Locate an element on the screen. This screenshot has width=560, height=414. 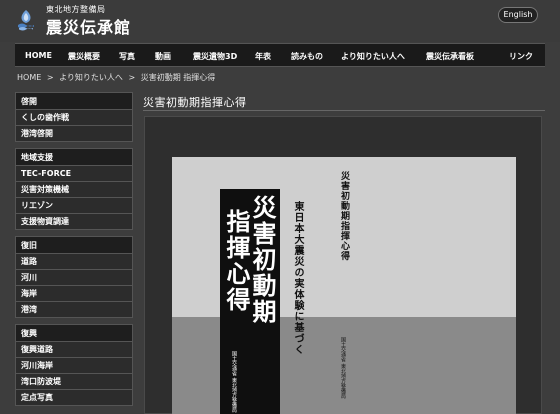
breadcrumb: HOME > より知りたい人へ > 災害初動期 指揮心得 is located at coordinates (117, 77).